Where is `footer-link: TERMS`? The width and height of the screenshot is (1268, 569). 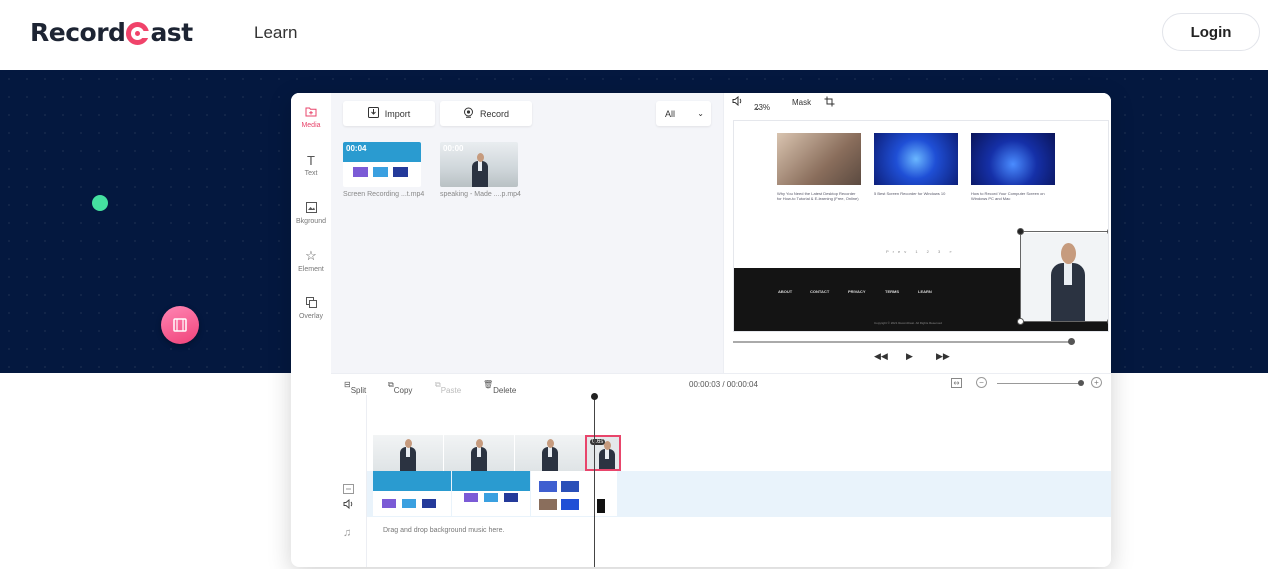
footer-link: TERMS is located at coordinates (892, 291).